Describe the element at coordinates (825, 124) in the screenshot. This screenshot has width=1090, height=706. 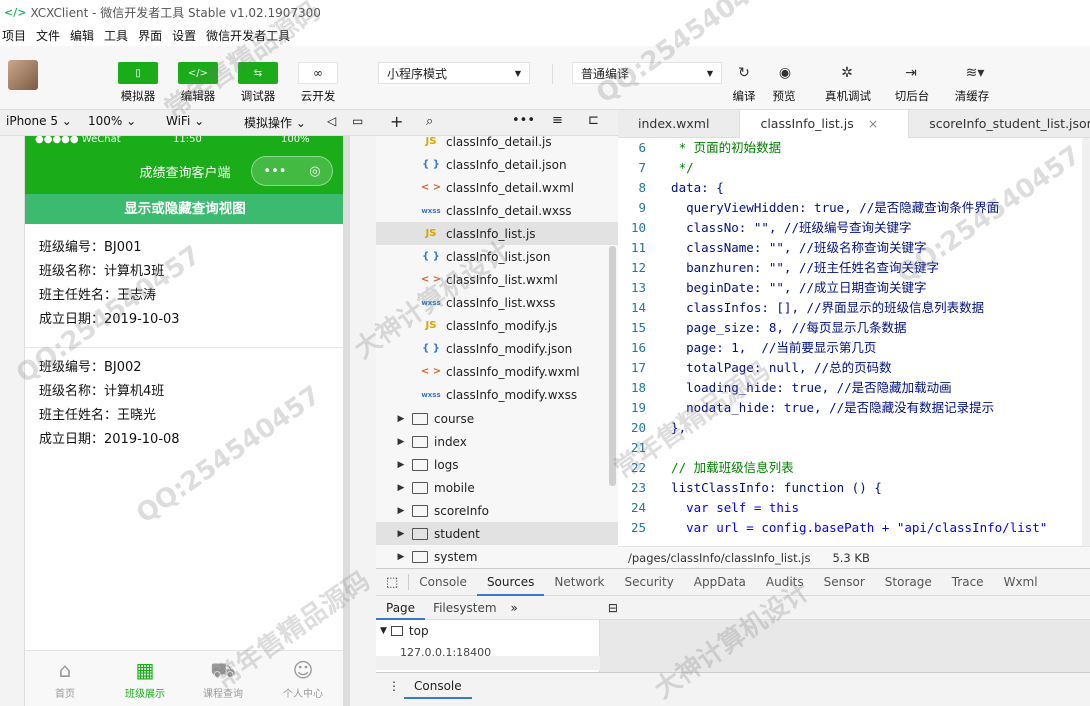
I see `tab-classinfo-list-js: classInfo_list.js ×` at that location.